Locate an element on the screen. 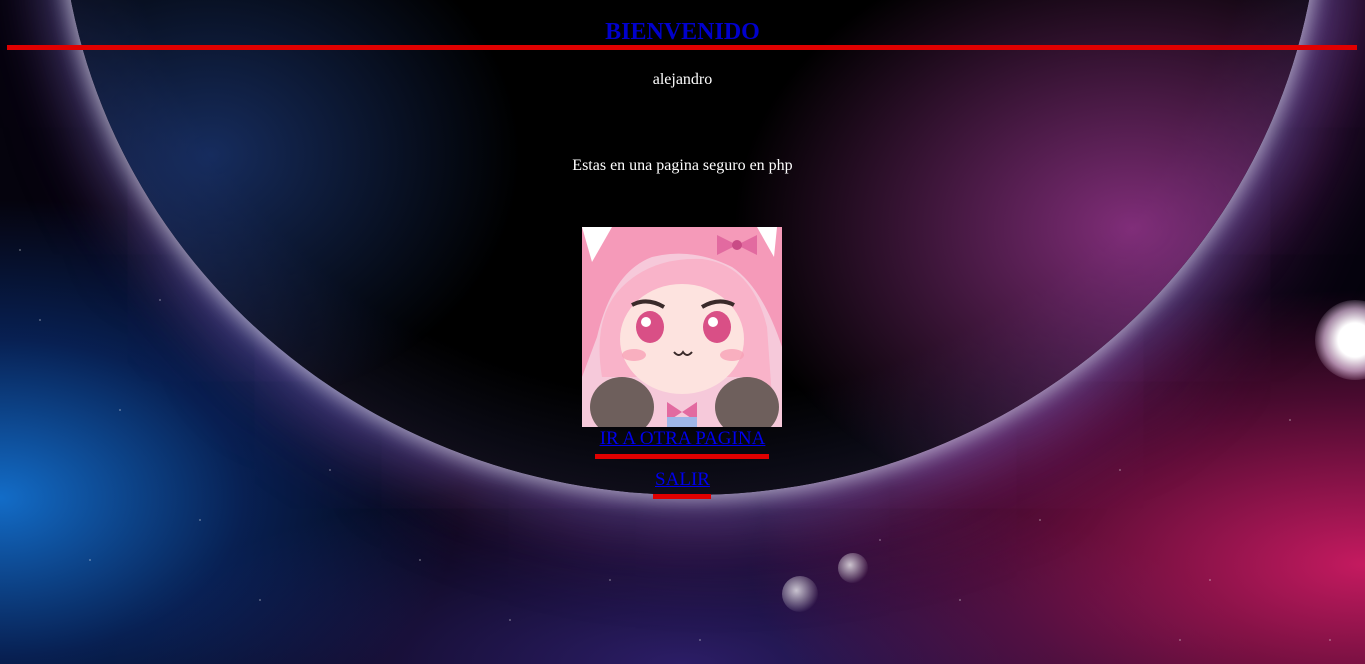 The width and height of the screenshot is (1365, 664). title-divider is located at coordinates (682, 47).